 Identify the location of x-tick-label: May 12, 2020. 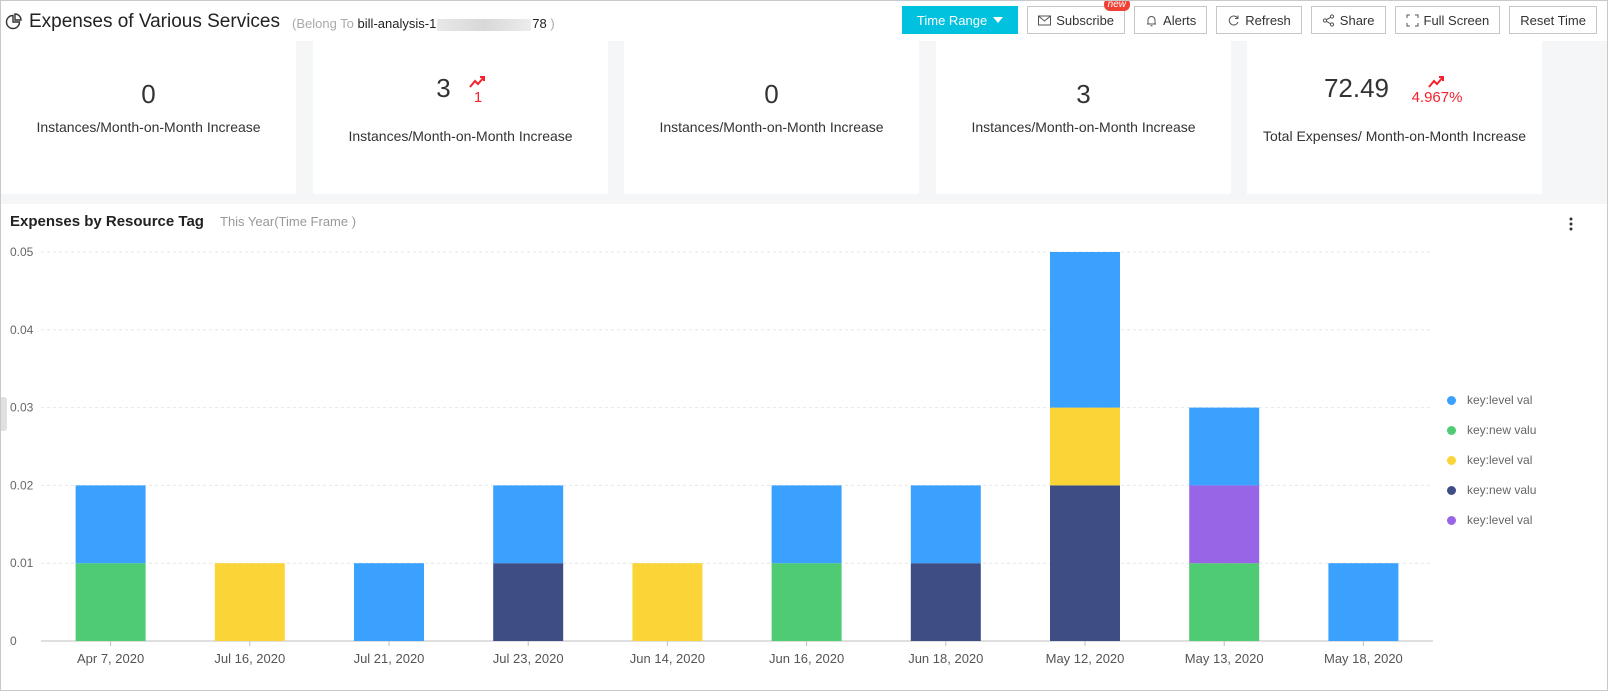
(1085, 658).